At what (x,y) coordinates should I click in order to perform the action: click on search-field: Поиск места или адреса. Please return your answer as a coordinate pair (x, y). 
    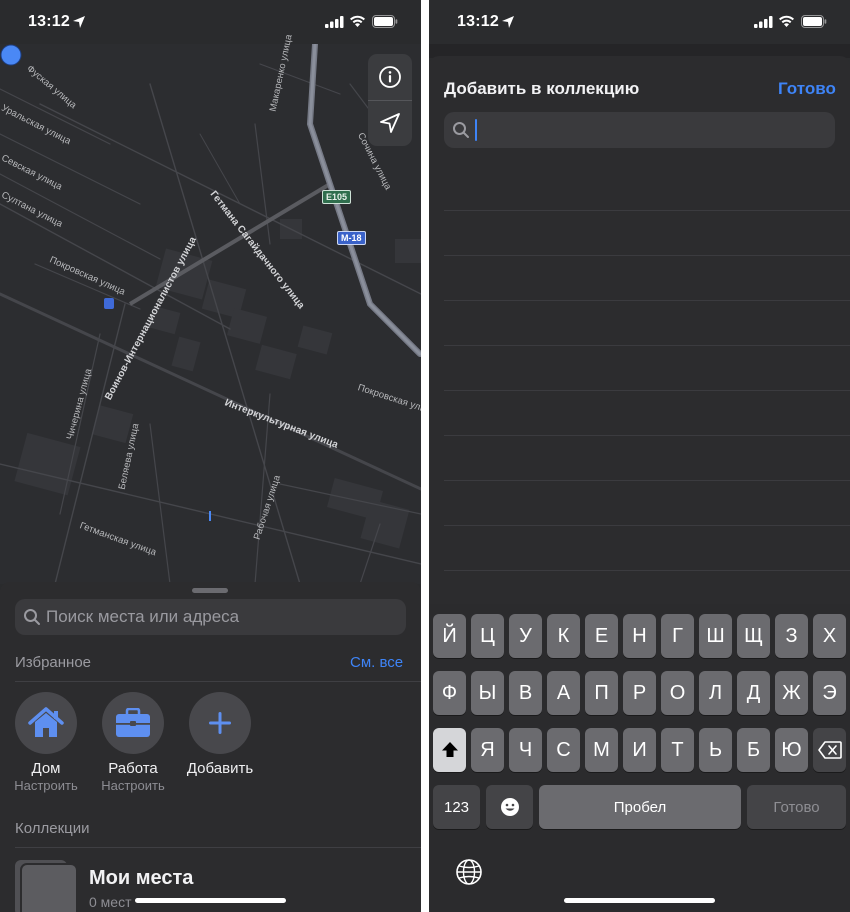
    Looking at the image, I should click on (210, 617).